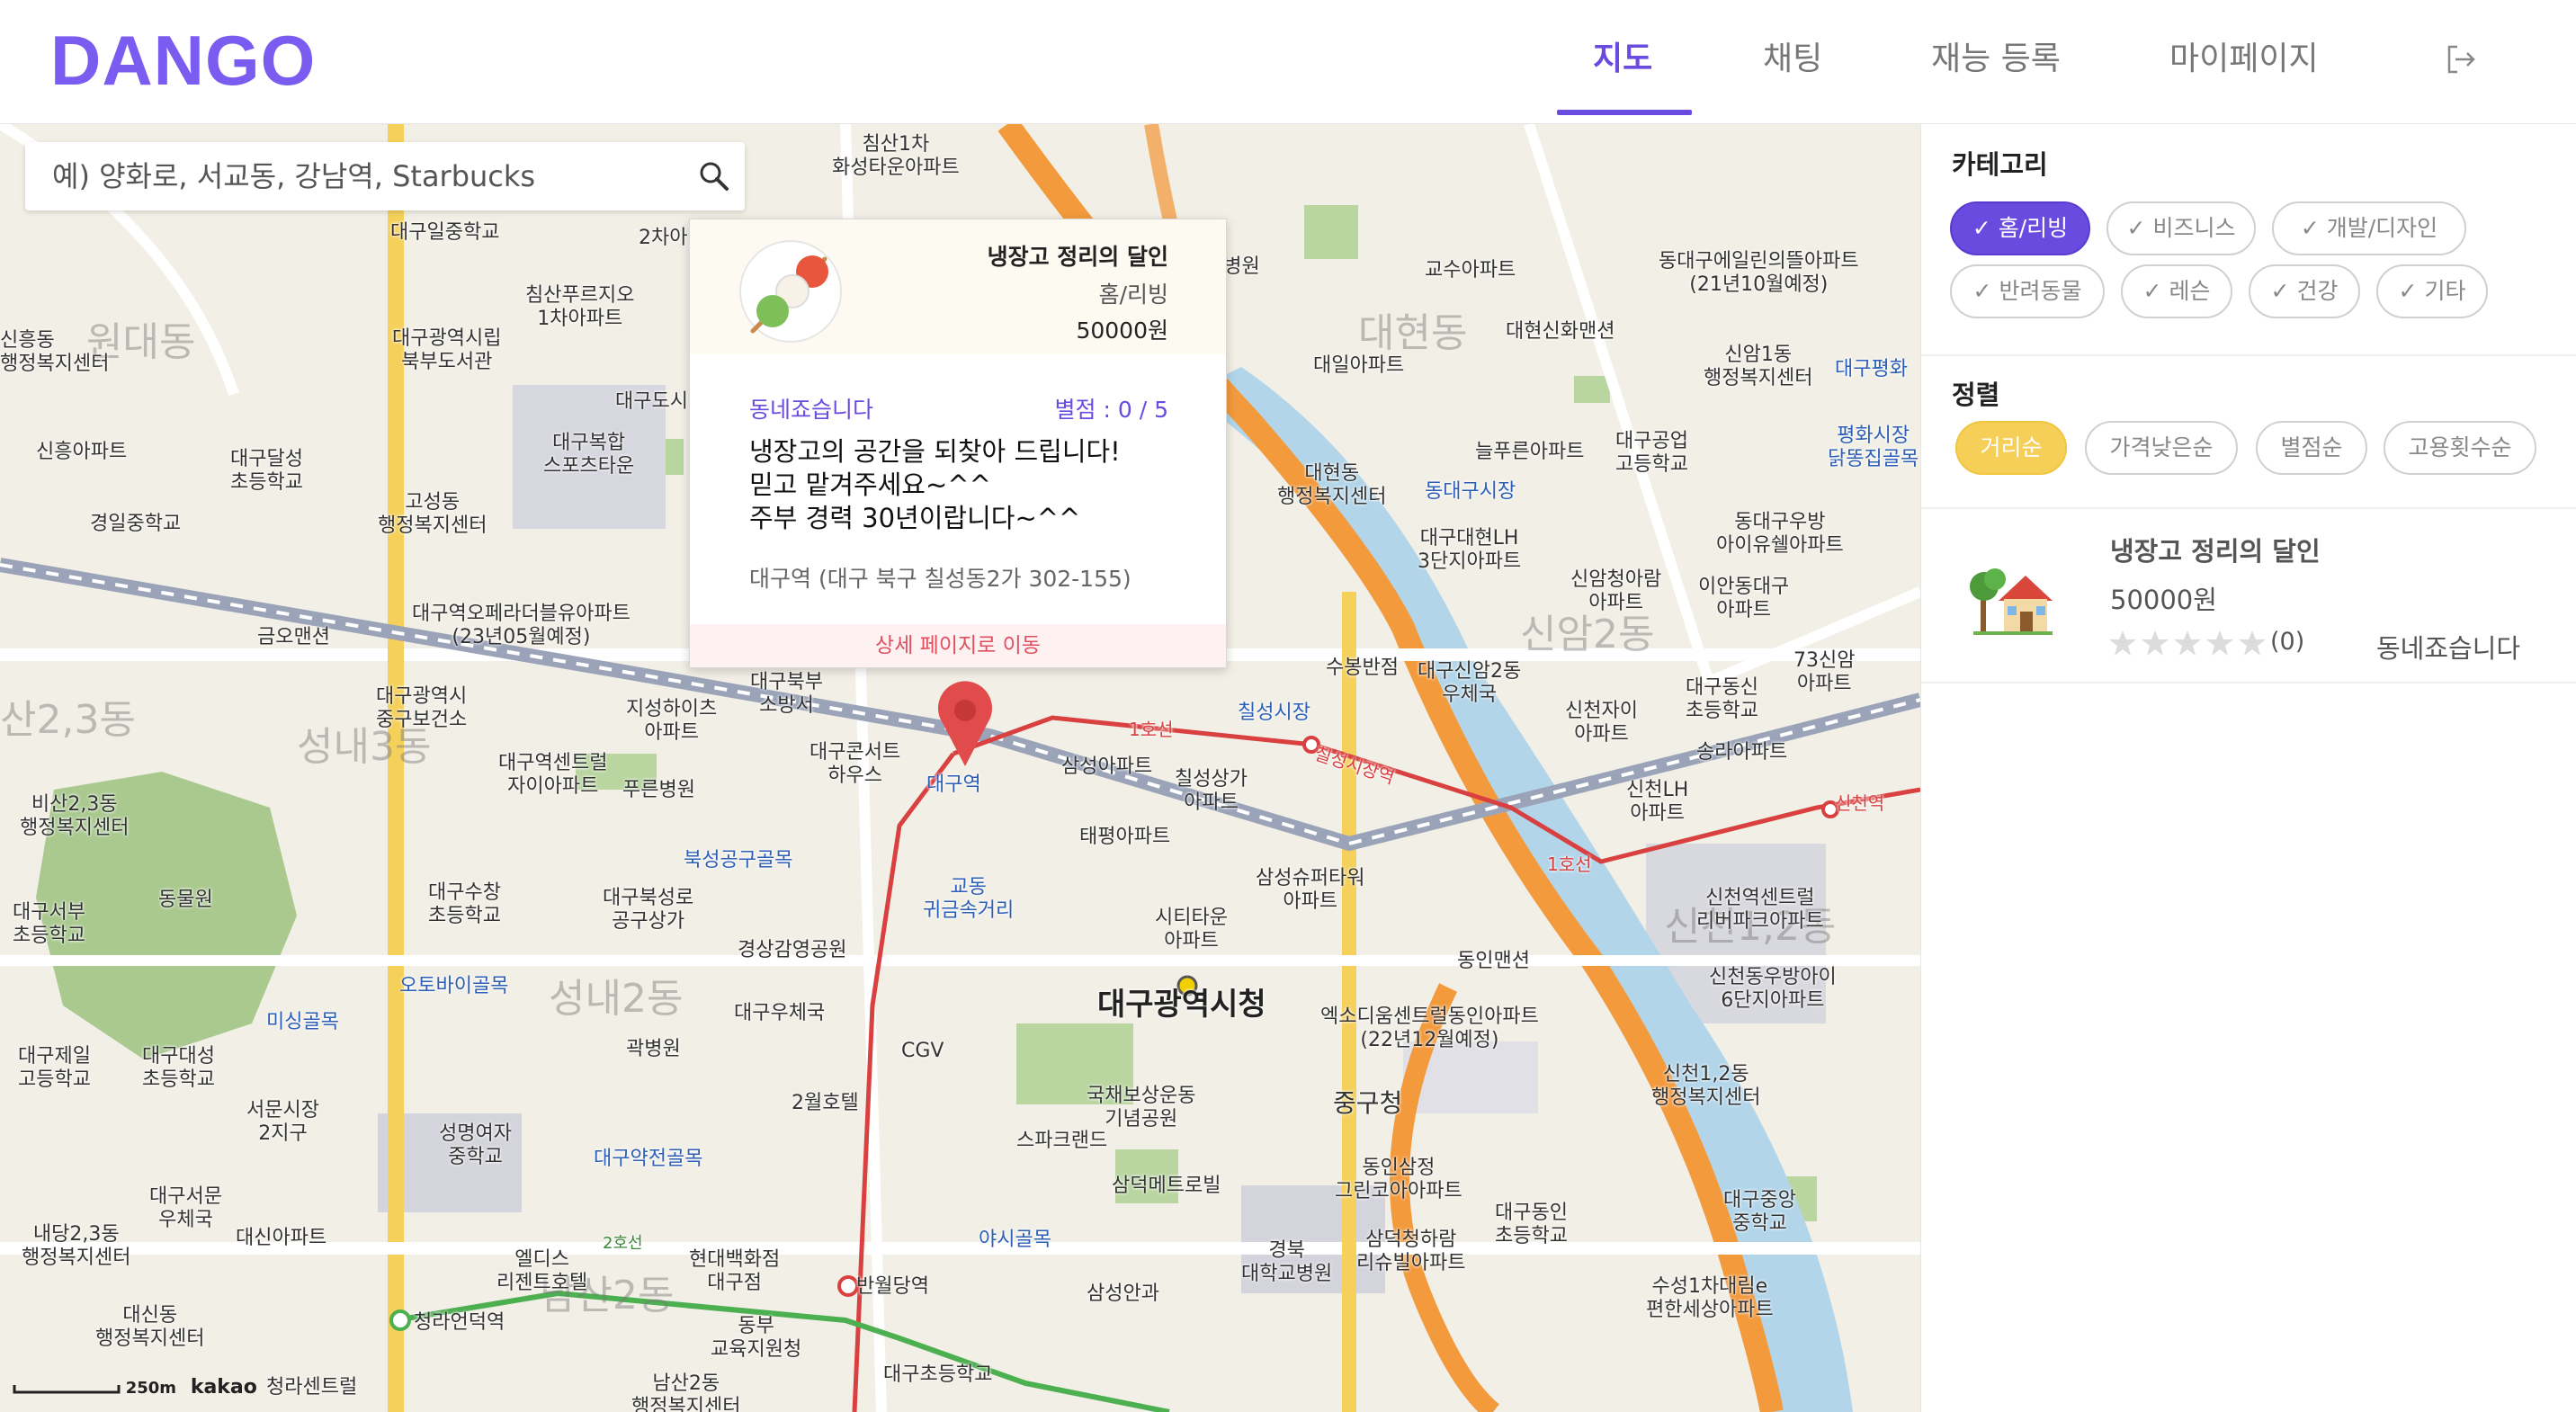  I want to click on map-label-place: 국채보상운동 기념공원, so click(1141, 1107).